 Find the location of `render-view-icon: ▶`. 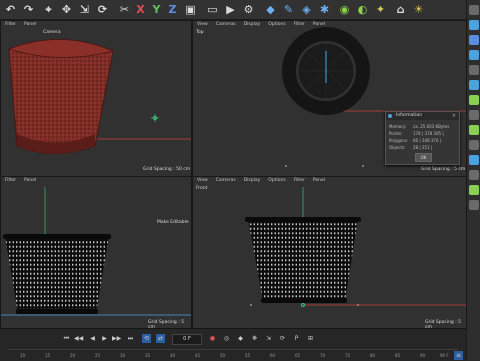

render-view-icon: ▶ is located at coordinates (230, 9).